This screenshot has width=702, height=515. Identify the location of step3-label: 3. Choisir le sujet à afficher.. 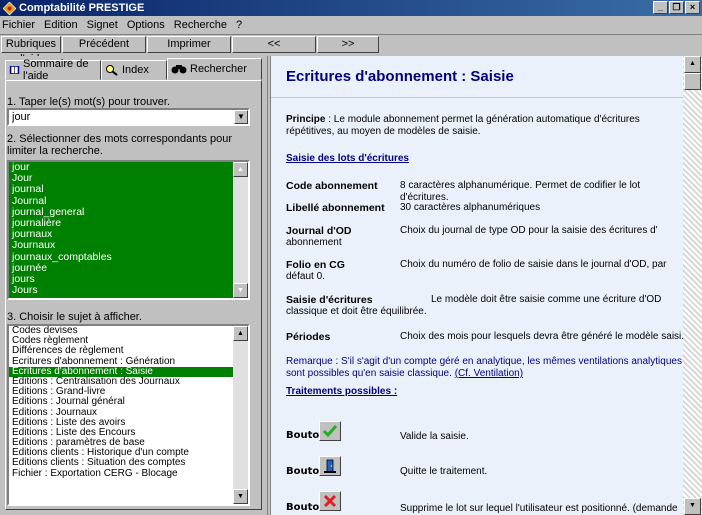
(74, 317).